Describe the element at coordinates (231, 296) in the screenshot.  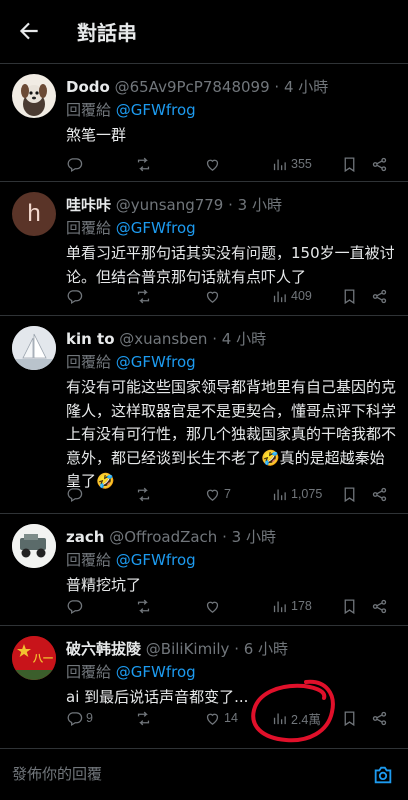
I see `action-bar: 409` at that location.